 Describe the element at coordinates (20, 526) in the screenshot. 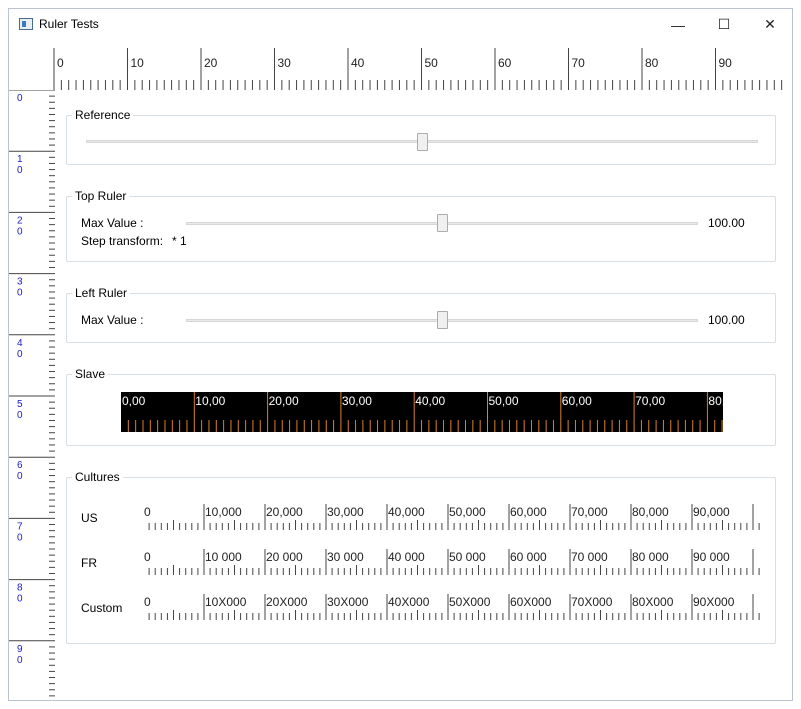

I see `left-ruler-label: 7` at that location.